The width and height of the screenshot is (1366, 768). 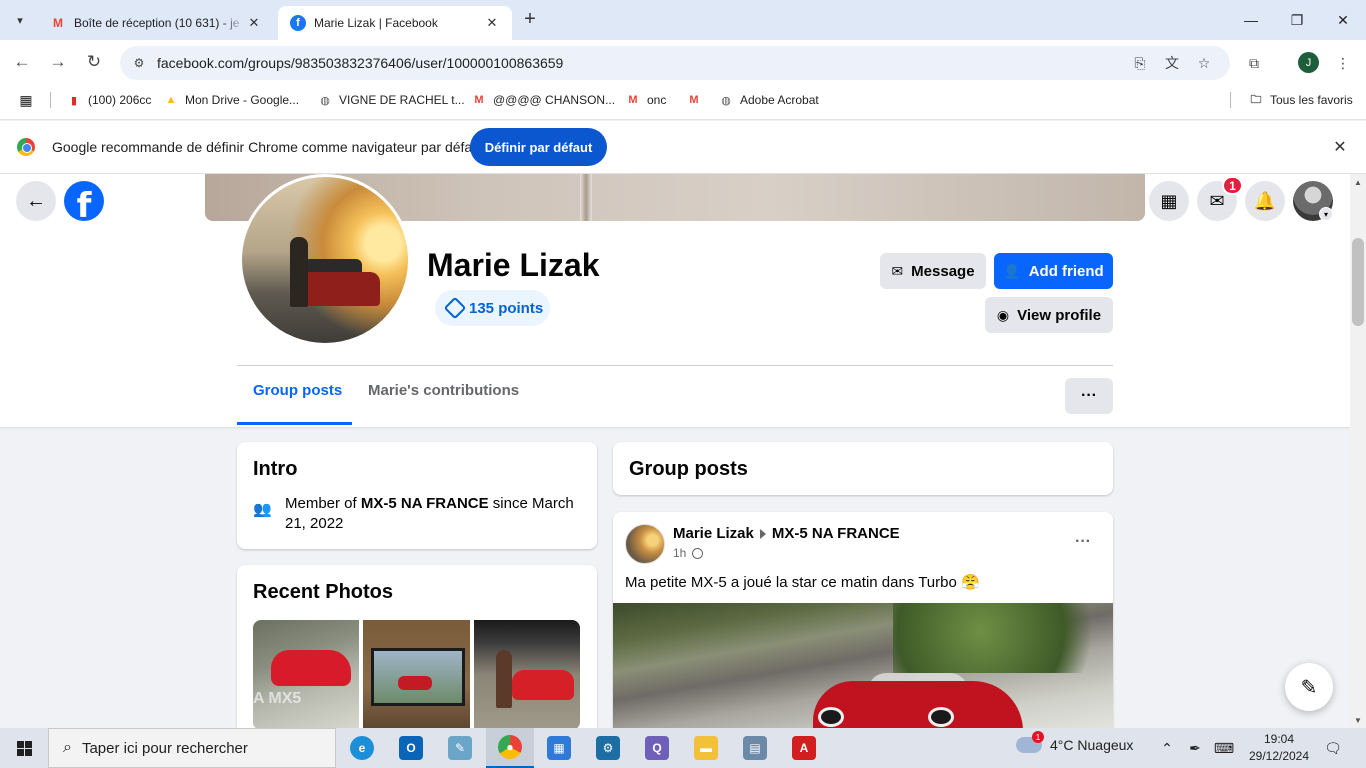 What do you see at coordinates (139, 63) in the screenshot?
I see `site-info-icon: ⚙` at bounding box center [139, 63].